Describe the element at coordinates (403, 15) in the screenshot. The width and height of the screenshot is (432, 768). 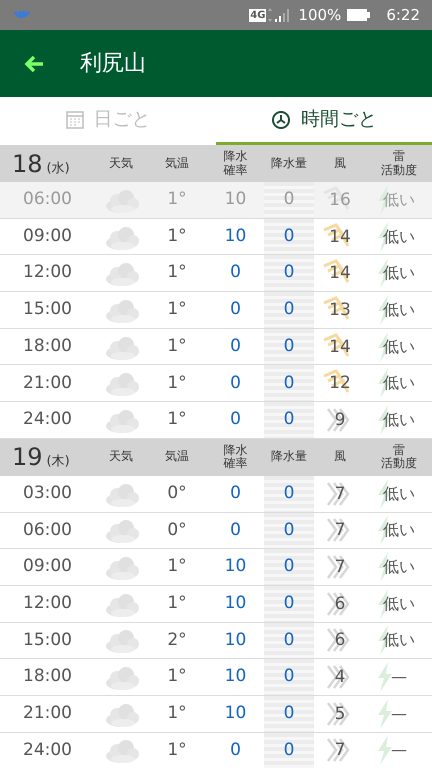
I see `clock-time: 6:22` at that location.